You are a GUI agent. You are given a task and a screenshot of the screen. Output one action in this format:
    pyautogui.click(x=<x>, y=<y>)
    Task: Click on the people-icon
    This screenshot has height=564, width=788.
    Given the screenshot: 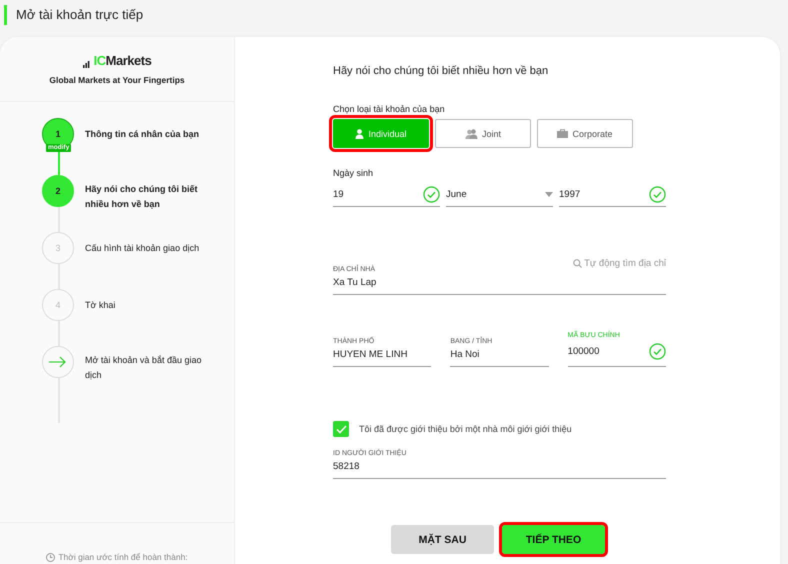 What is the action you would take?
    pyautogui.click(x=471, y=133)
    